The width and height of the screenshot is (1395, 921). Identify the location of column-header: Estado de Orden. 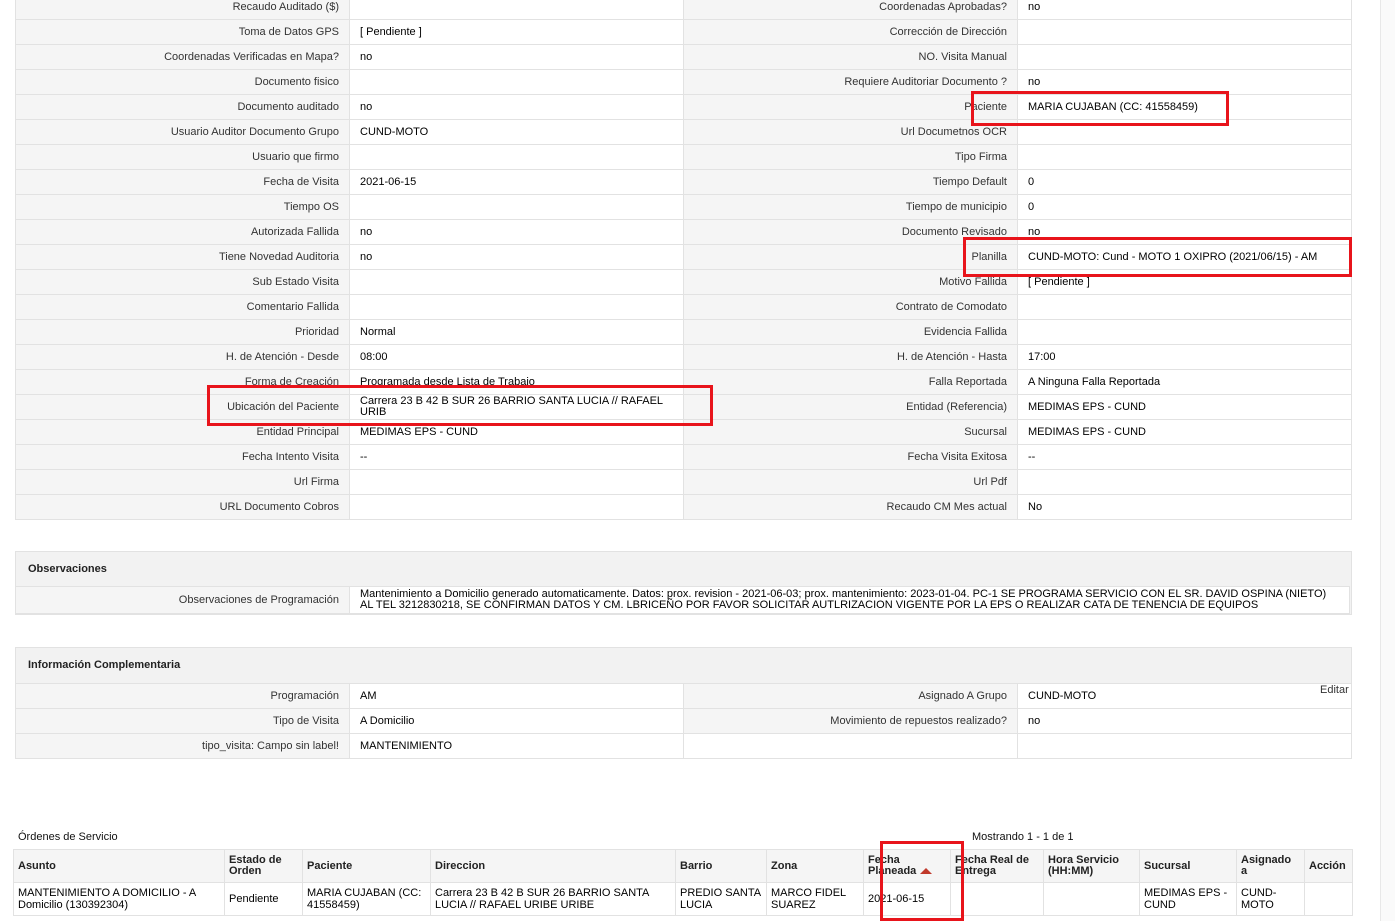
(263, 866).